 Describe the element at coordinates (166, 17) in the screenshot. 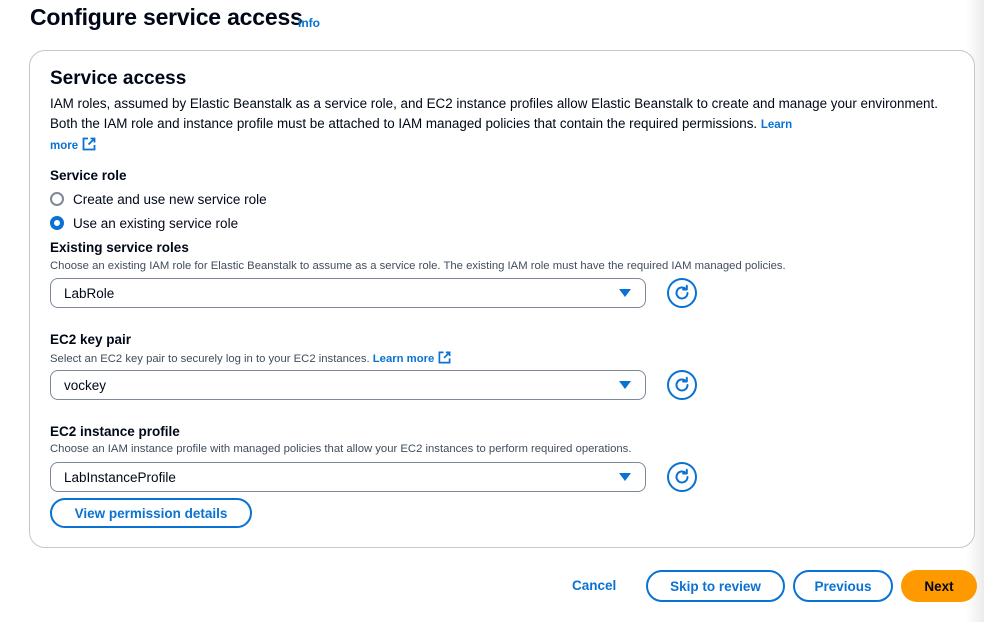

I see `page-title: Configure service access` at that location.